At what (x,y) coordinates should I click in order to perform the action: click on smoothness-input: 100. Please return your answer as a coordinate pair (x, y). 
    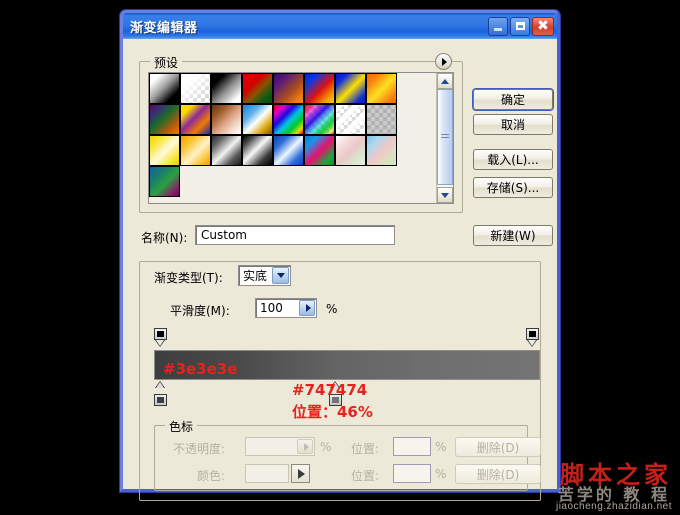
    Looking at the image, I should click on (286, 308).